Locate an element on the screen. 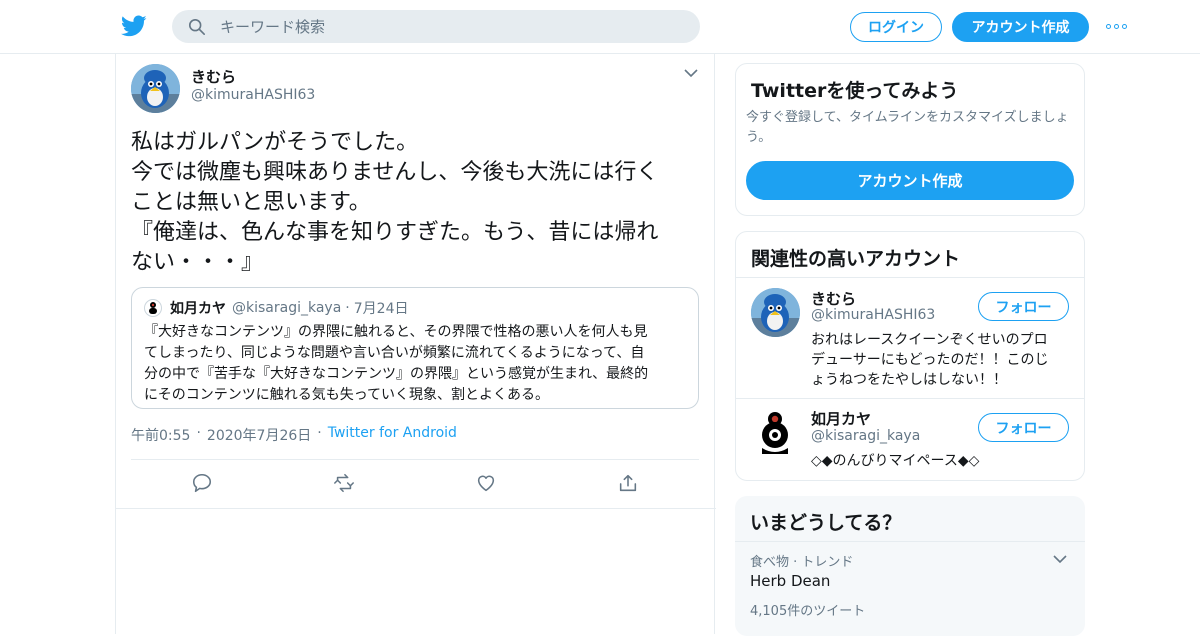 Image resolution: width=1200 pixels, height=636 pixels. trend-context: 食べ物 · トレンド is located at coordinates (802, 562).